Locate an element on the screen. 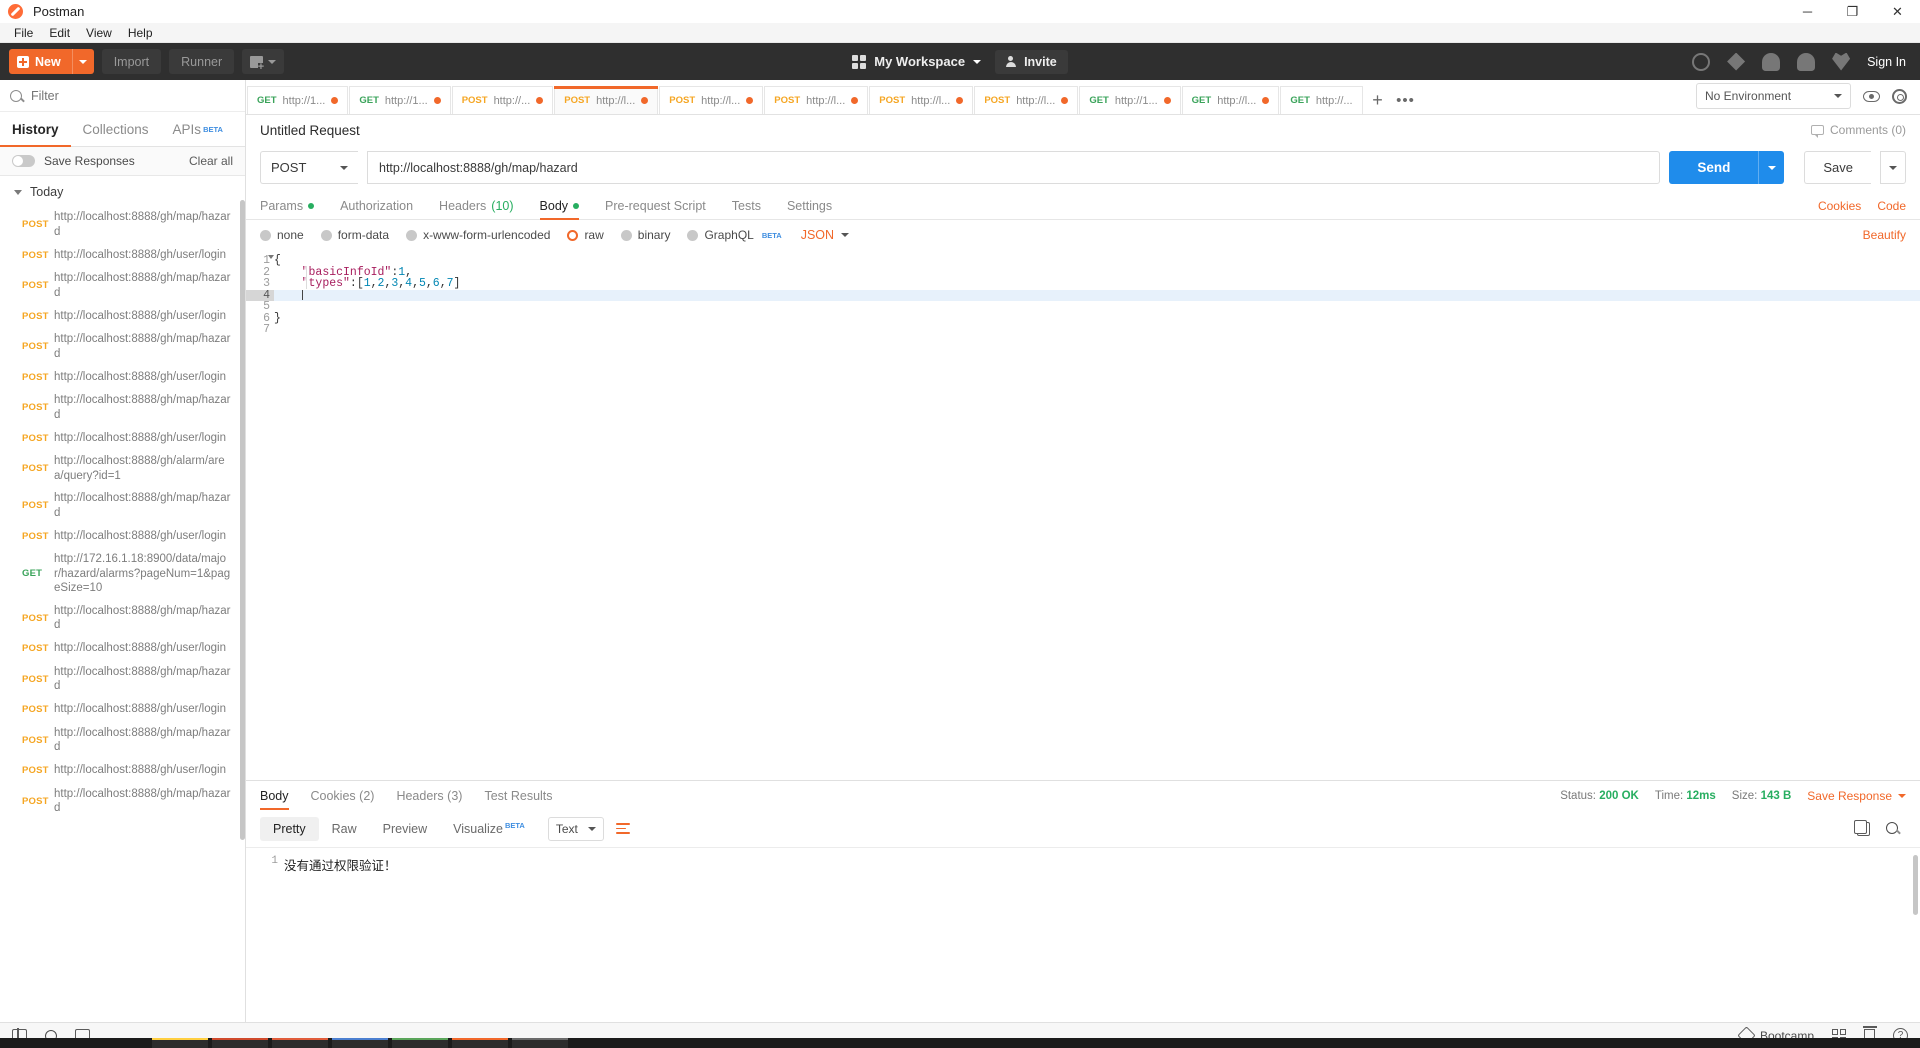 Image resolution: width=1920 pixels, height=1048 pixels. body-type-none: none is located at coordinates (282, 235).